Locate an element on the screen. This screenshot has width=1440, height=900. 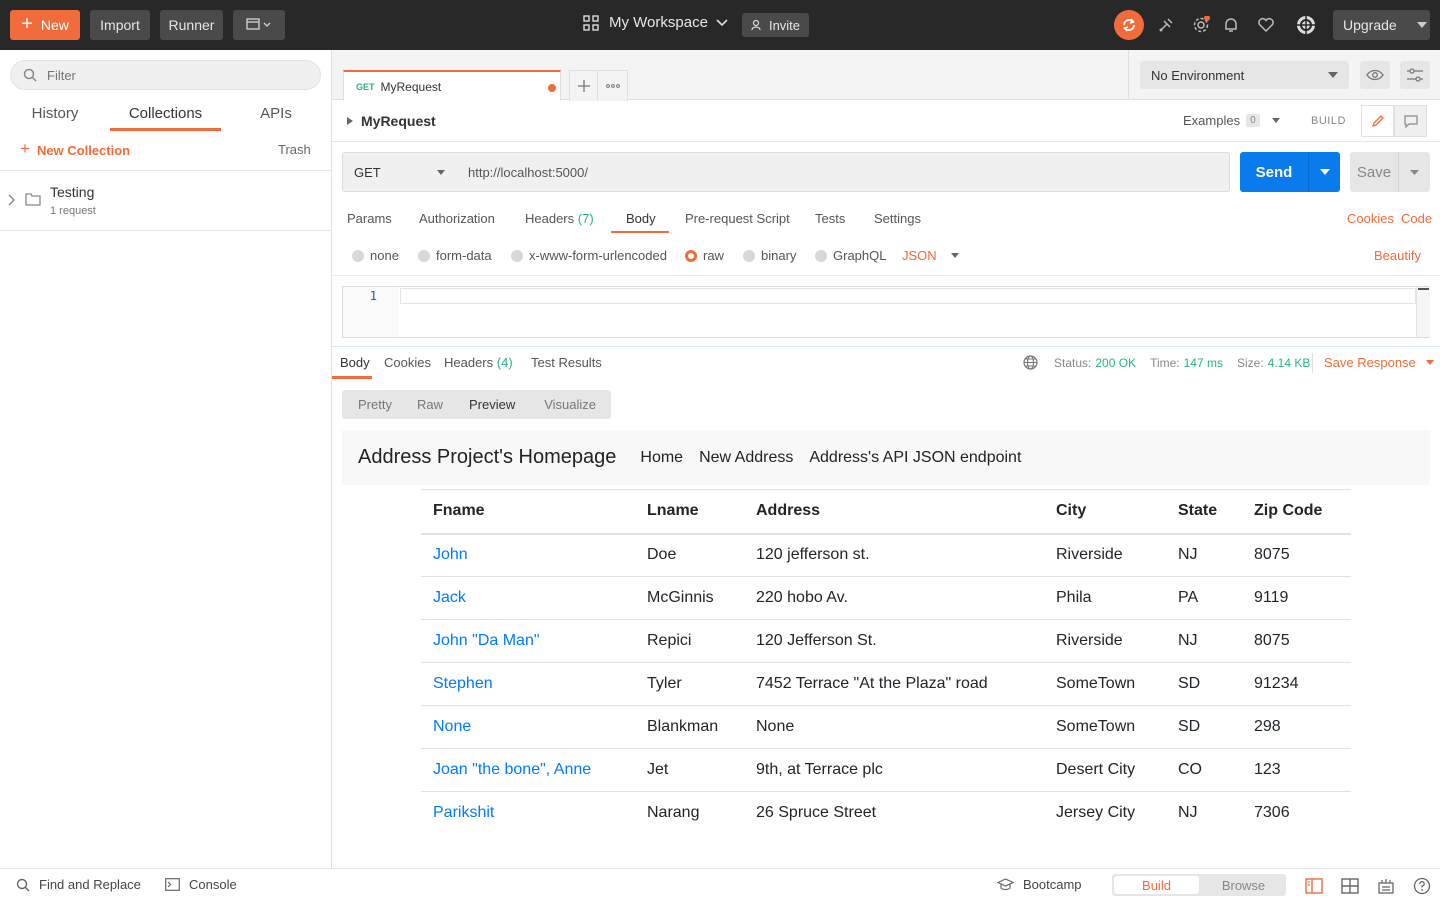
fname-link: John is located at coordinates (528, 555).